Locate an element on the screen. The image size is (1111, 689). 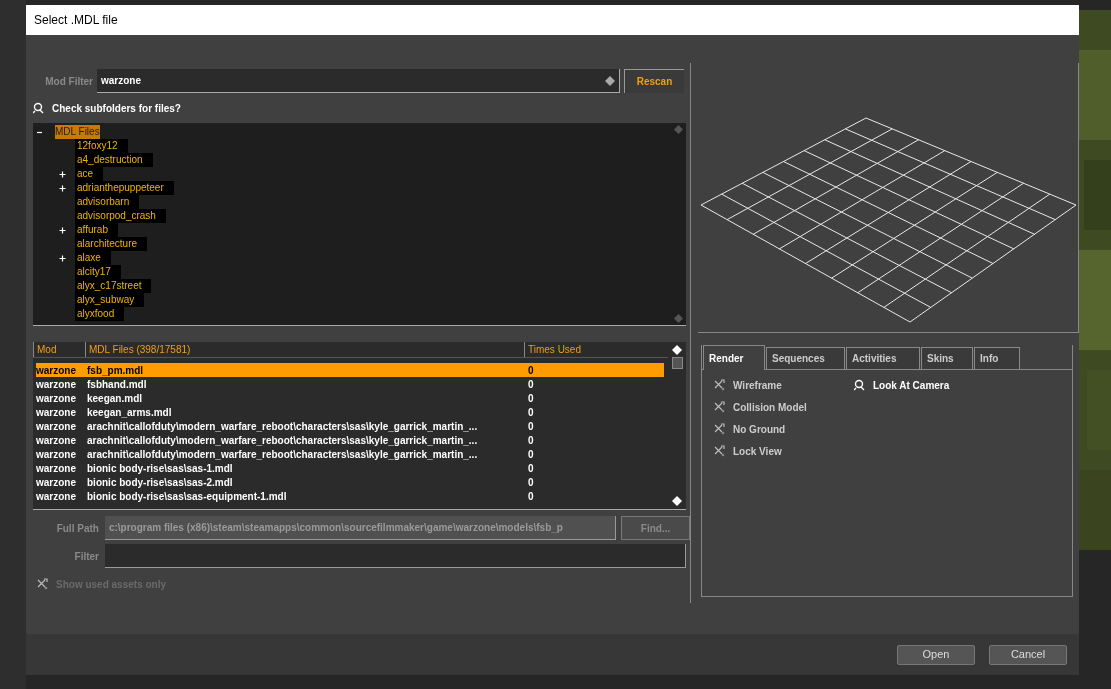
list-row: warzone fsbhand.mdl 0 is located at coordinates (350, 384).